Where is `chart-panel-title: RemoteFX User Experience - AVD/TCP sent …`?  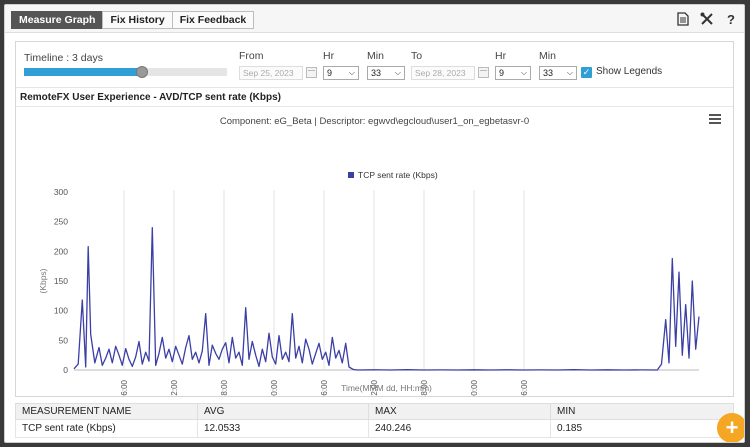
chart-panel-title: RemoteFX User Experience - AVD/TCP sent … is located at coordinates (374, 98).